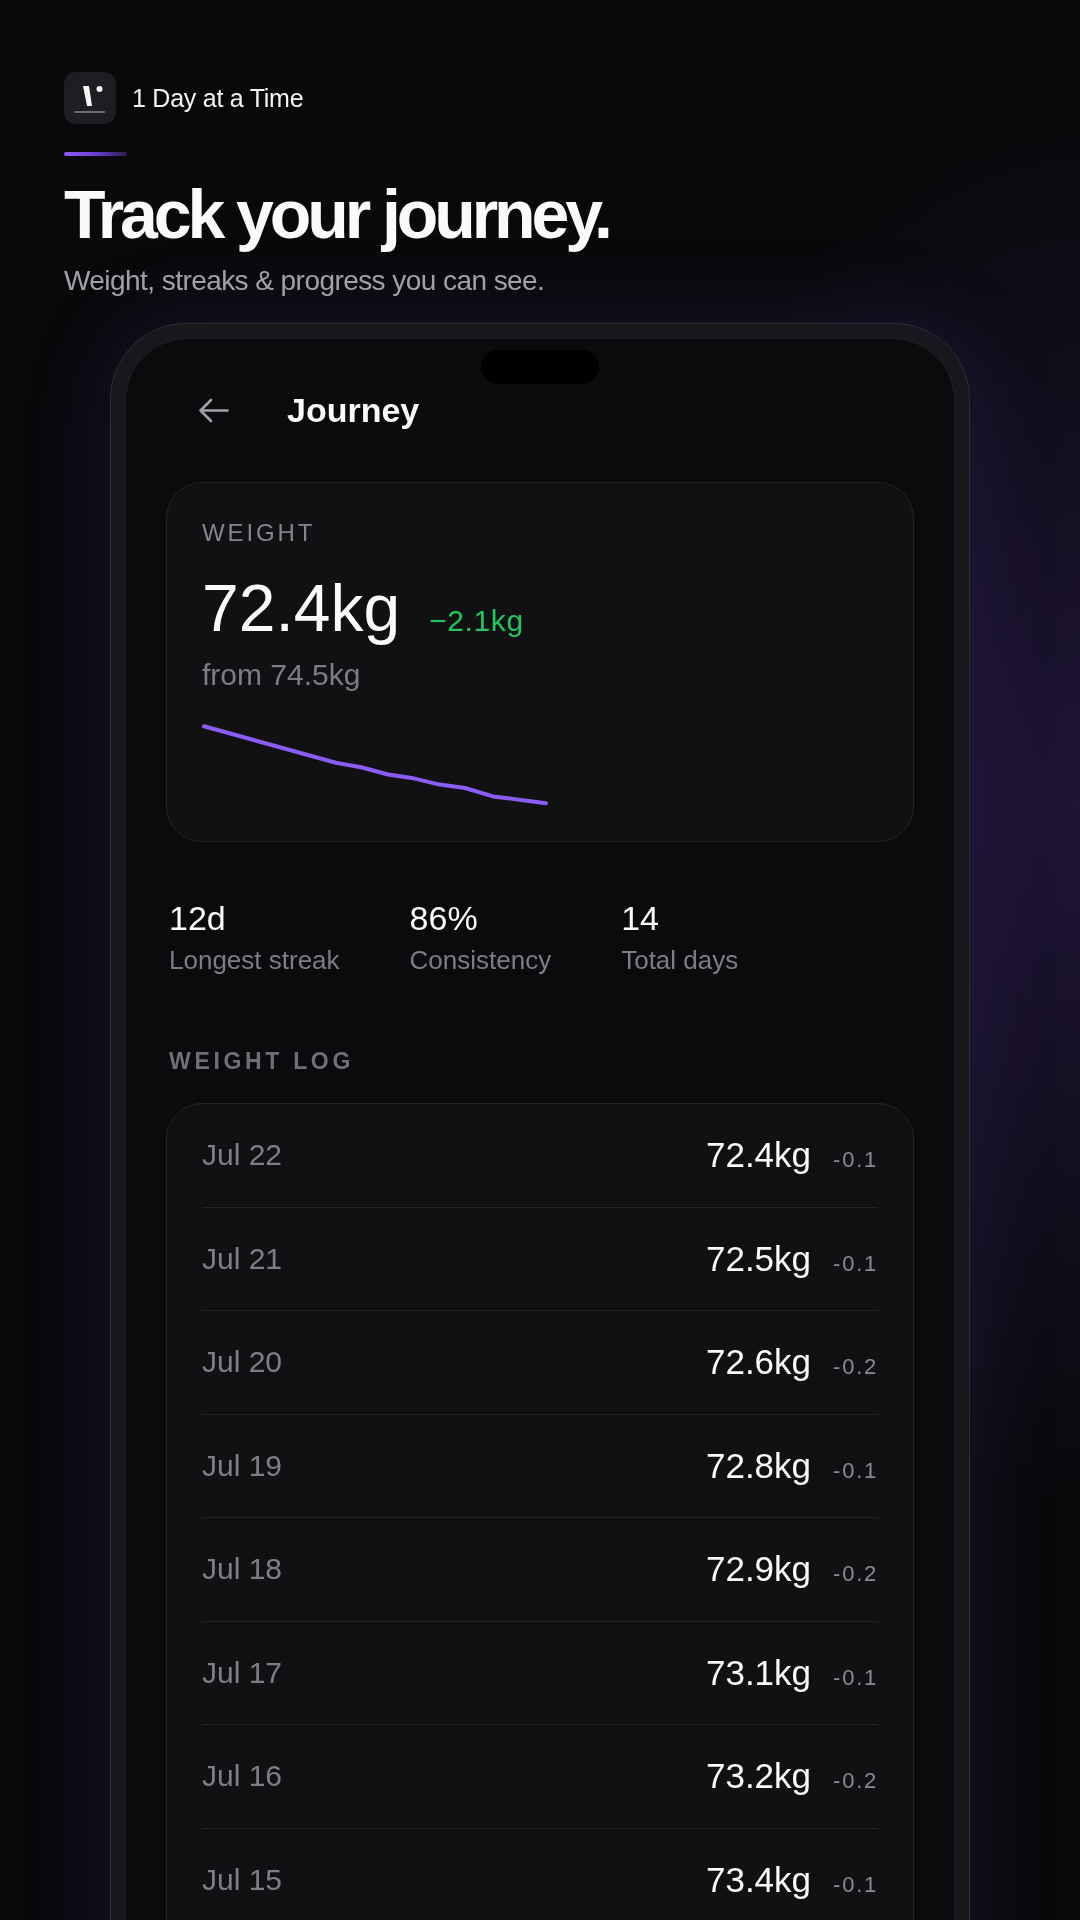 Image resolution: width=1080 pixels, height=1920 pixels. I want to click on back-button, so click(213, 410).